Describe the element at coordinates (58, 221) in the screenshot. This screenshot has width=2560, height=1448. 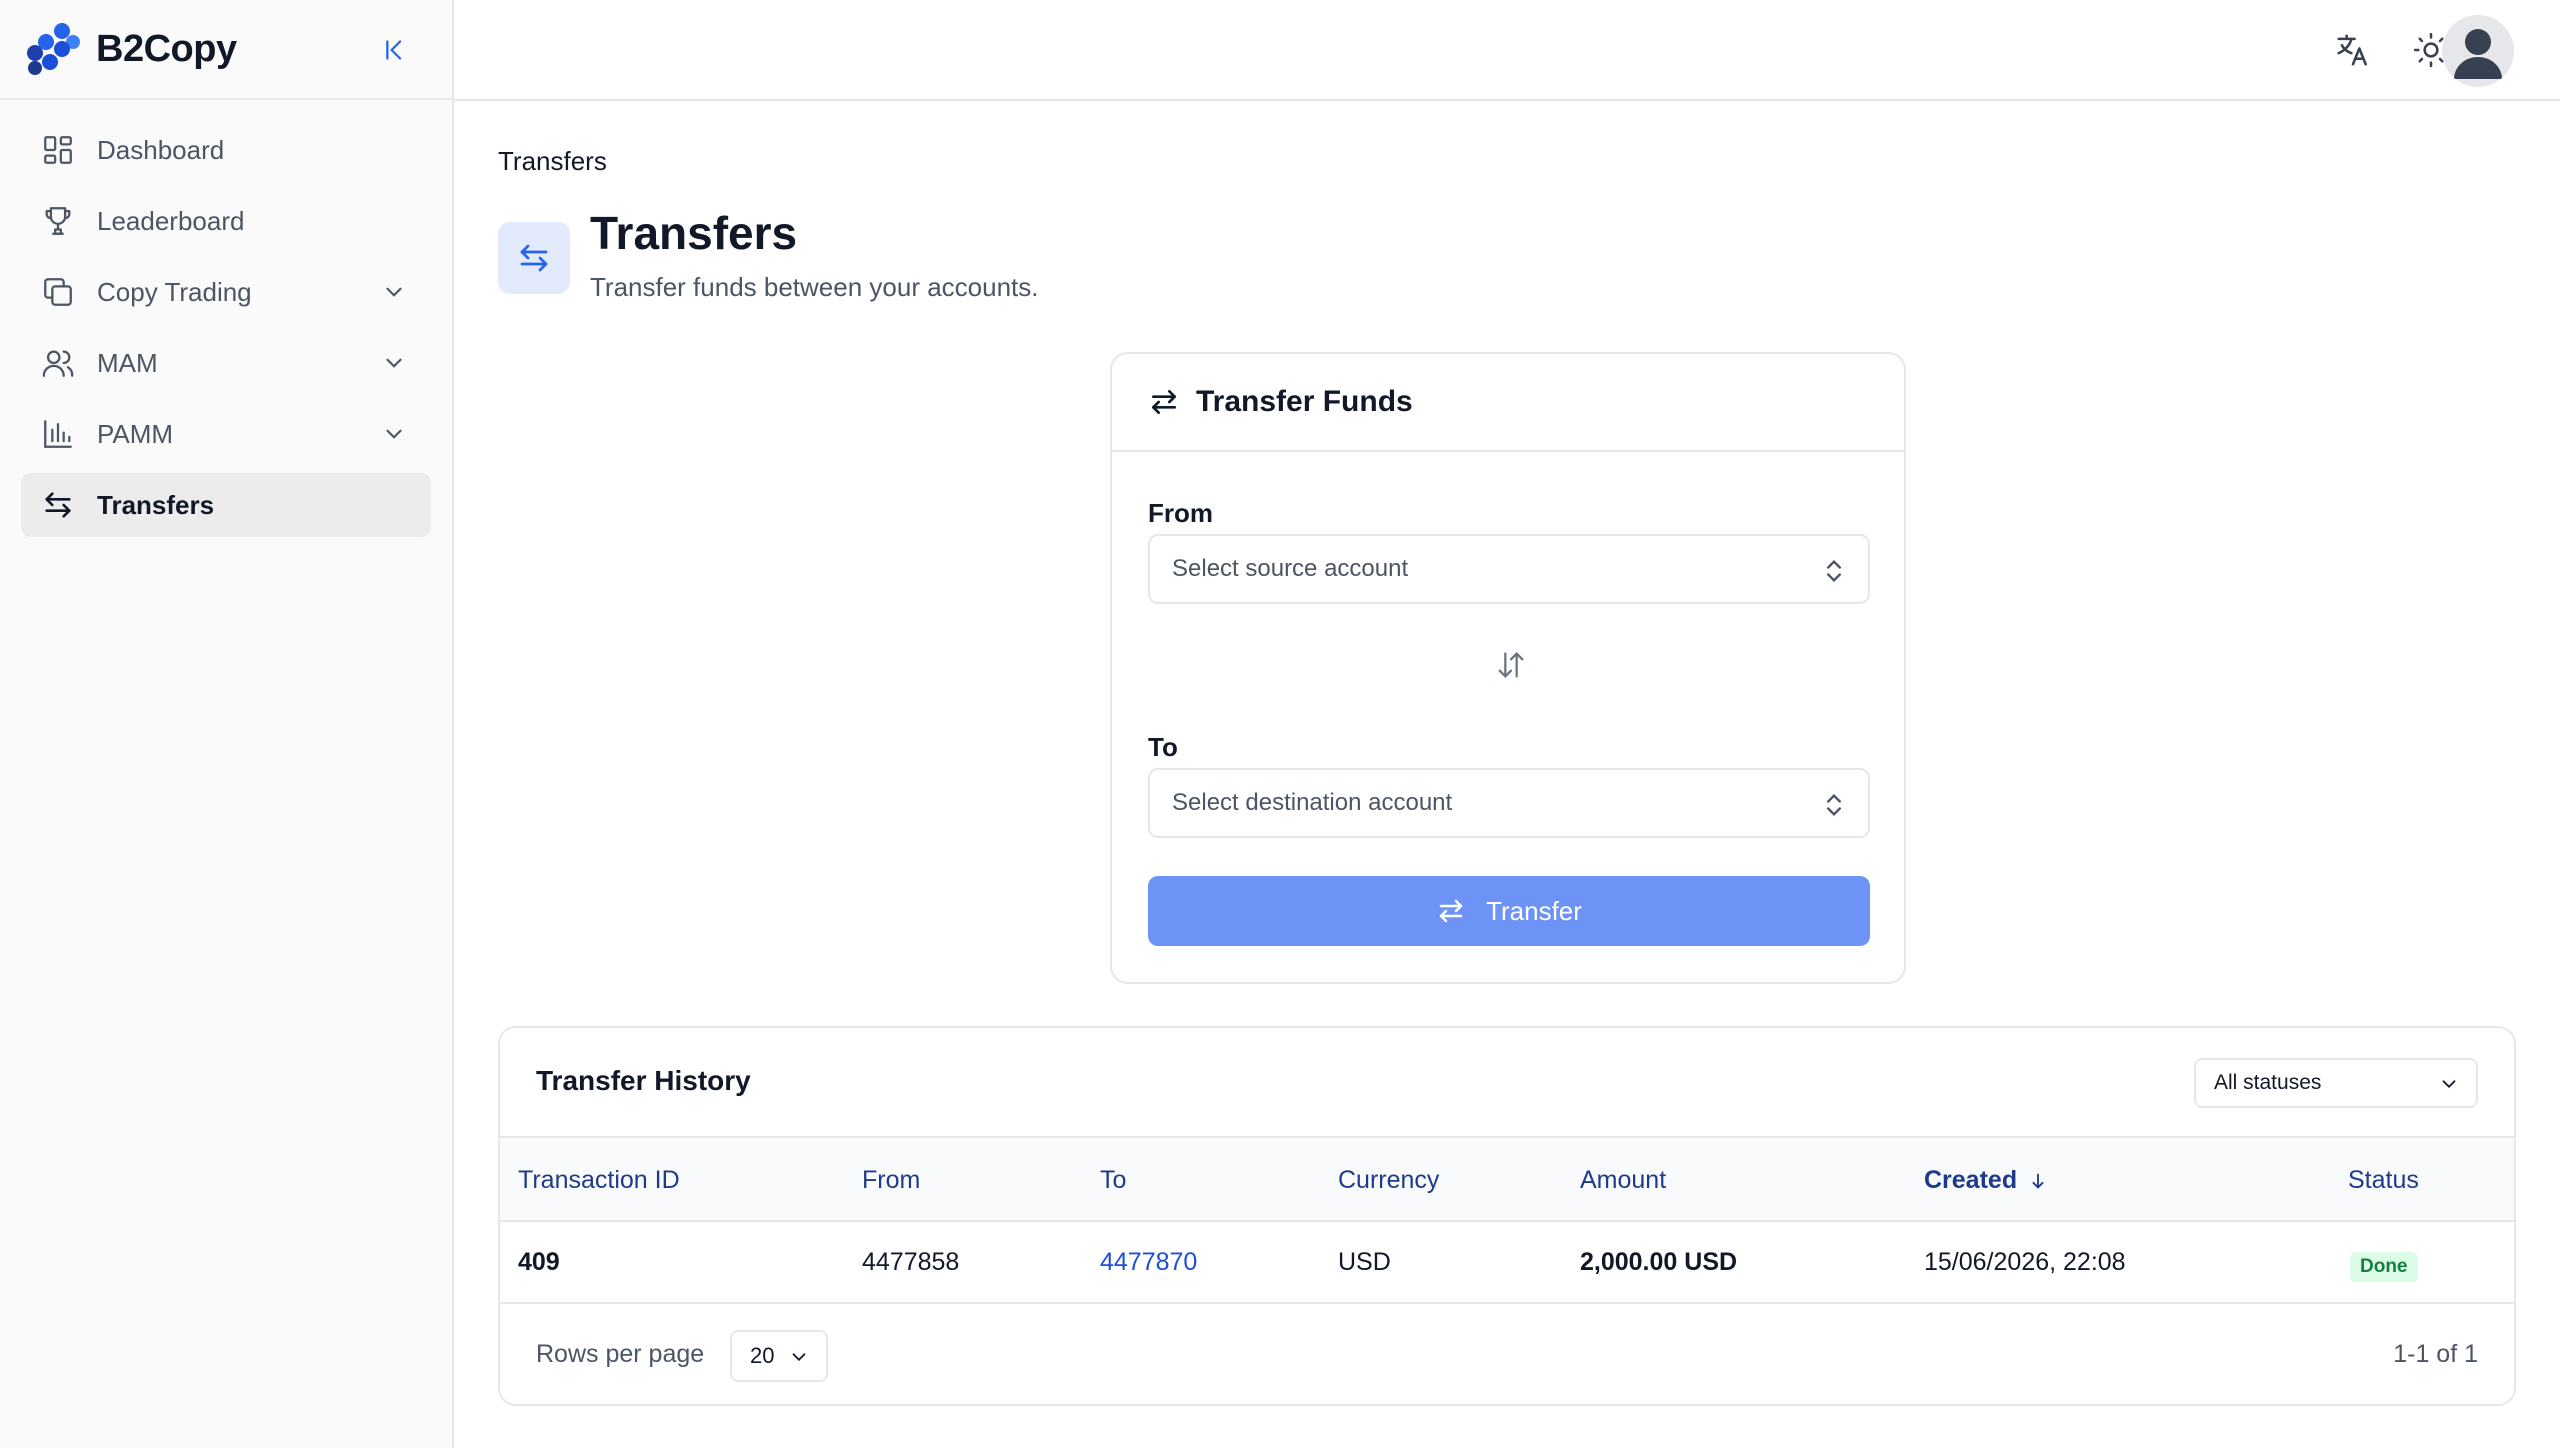
I see `trophy-icon` at that location.